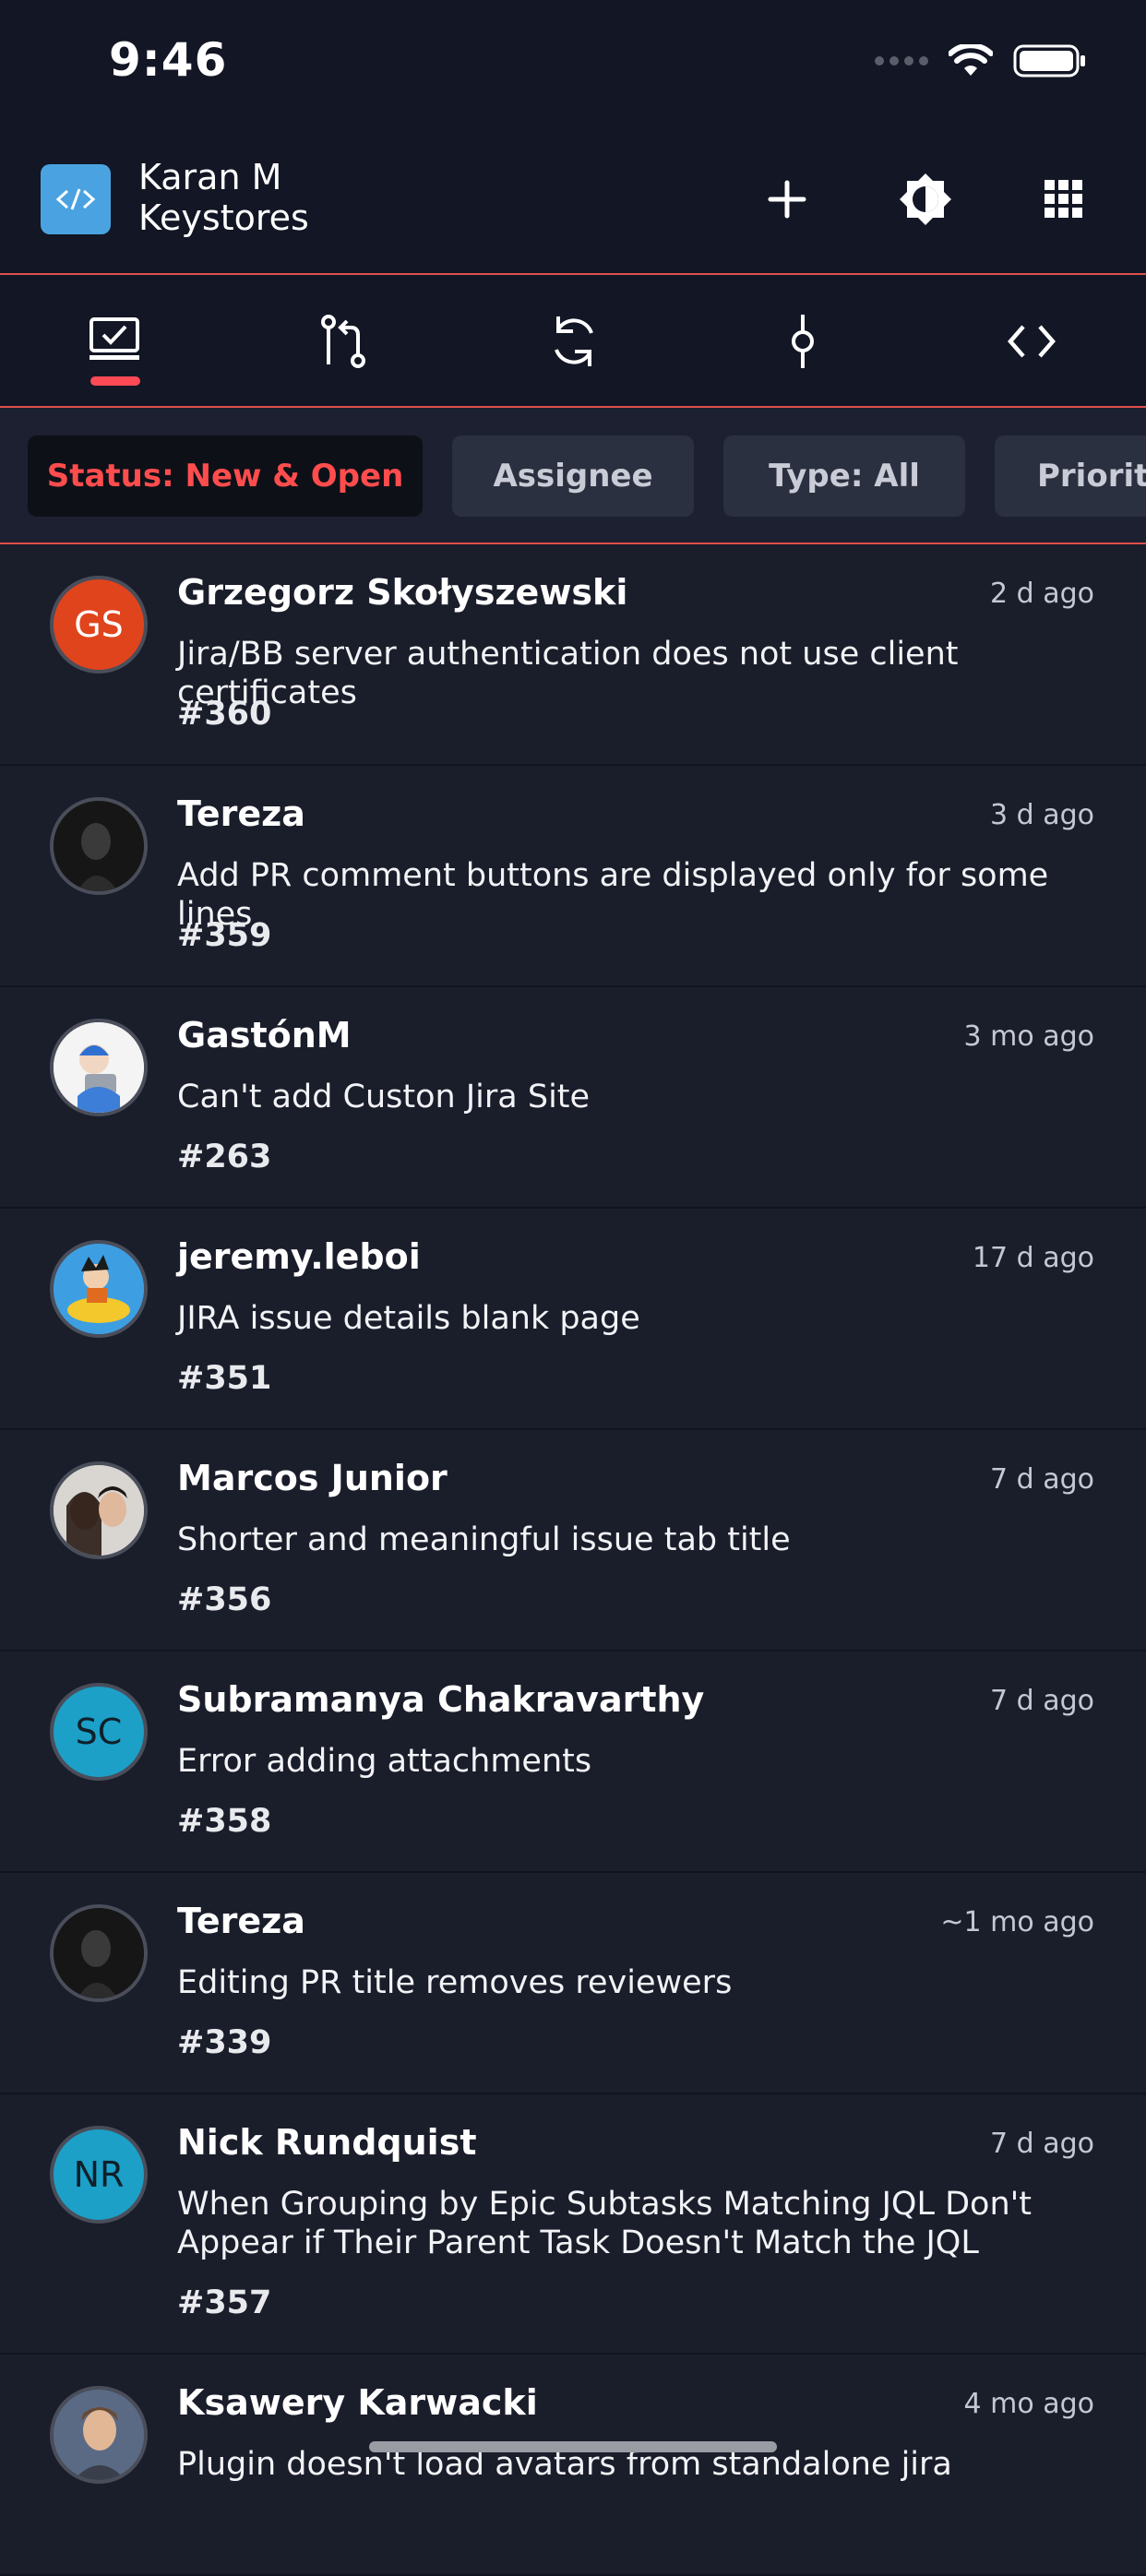  I want to click on header-titles: Karan M Keystores, so click(223, 197).